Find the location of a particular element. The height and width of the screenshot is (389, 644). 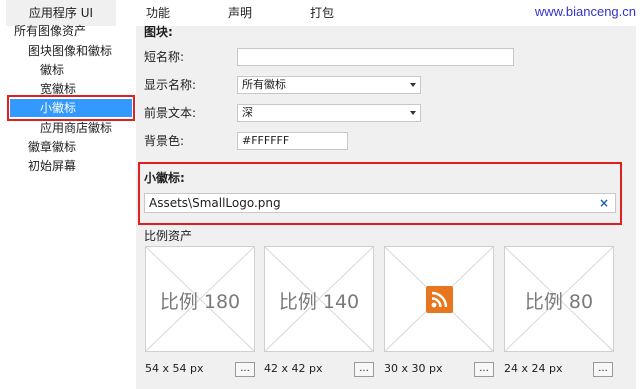

tab-packaging: 打包 is located at coordinates (322, 13).